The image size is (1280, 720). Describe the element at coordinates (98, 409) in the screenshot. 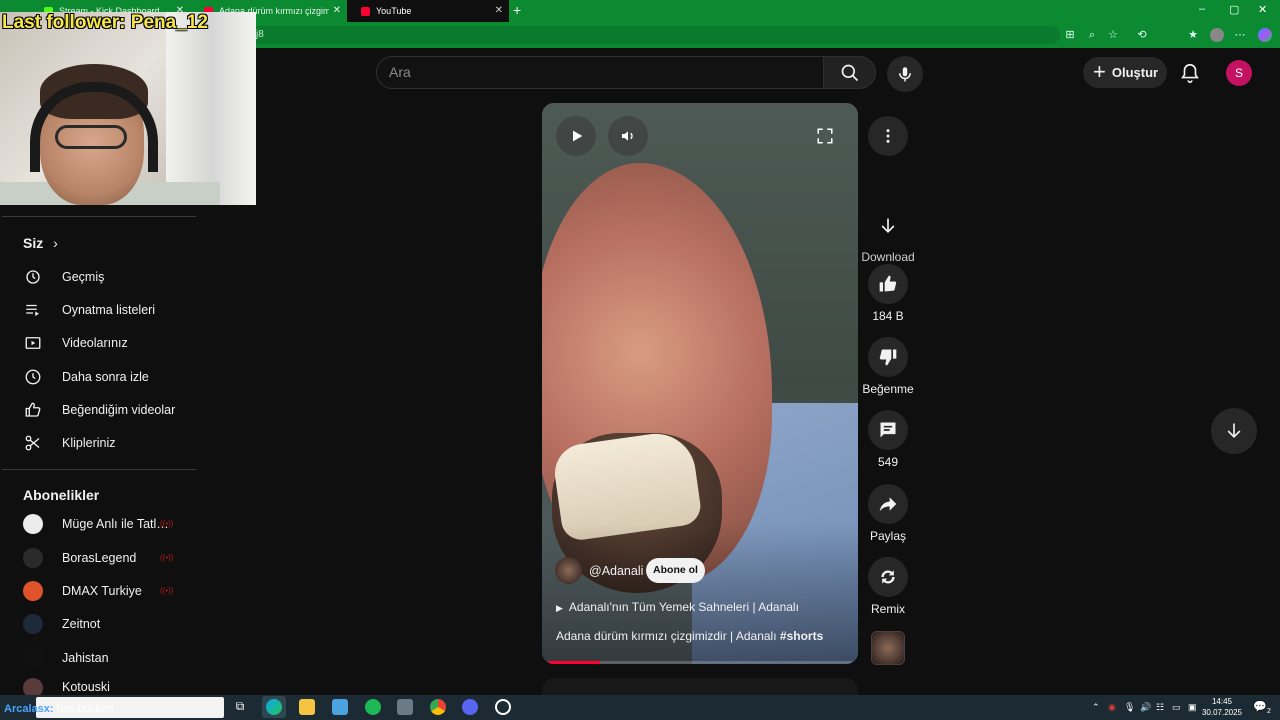

I see `sidebar-item-liked-videos: Beğendiğim videolar` at that location.